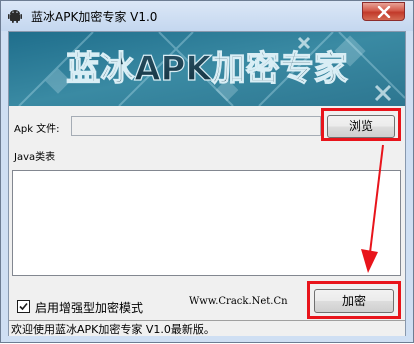  What do you see at coordinates (15, 16) in the screenshot?
I see `android-icon` at bounding box center [15, 16].